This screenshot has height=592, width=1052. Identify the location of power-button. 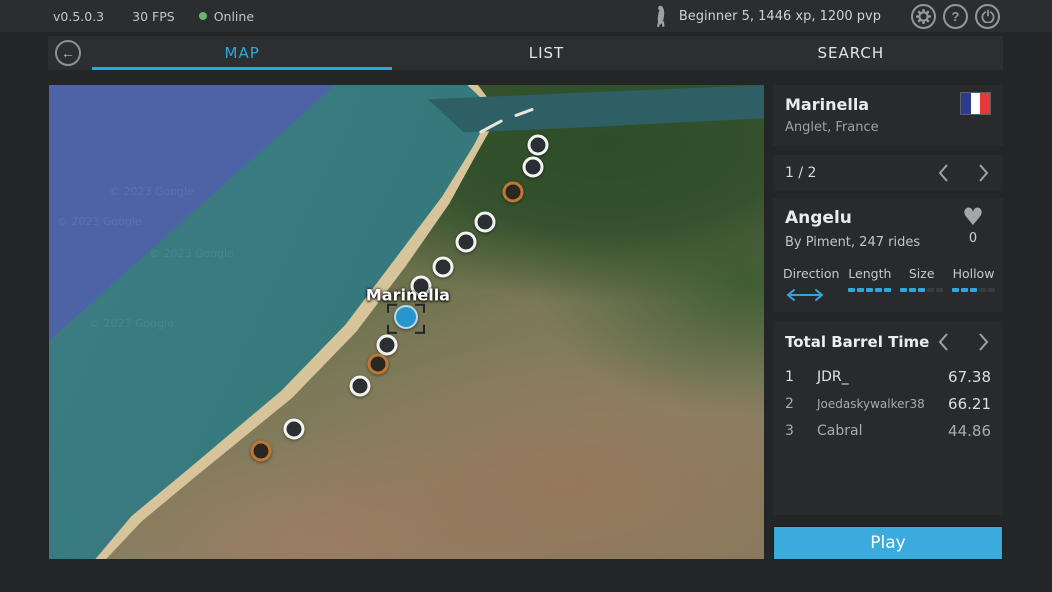
(987, 16).